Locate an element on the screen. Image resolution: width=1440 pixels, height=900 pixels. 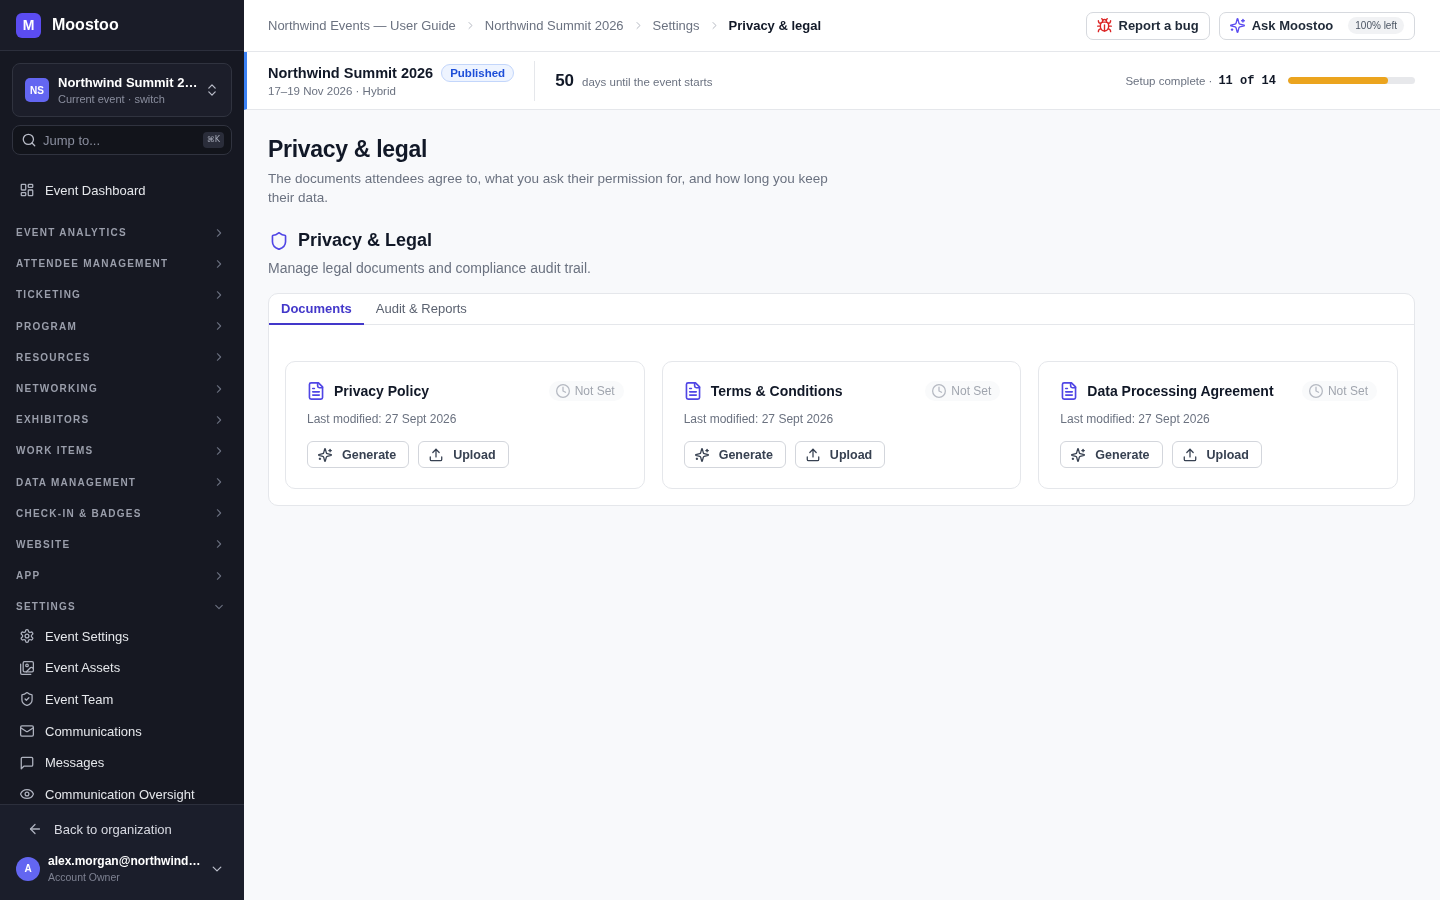
gear-icon is located at coordinates (27, 636).